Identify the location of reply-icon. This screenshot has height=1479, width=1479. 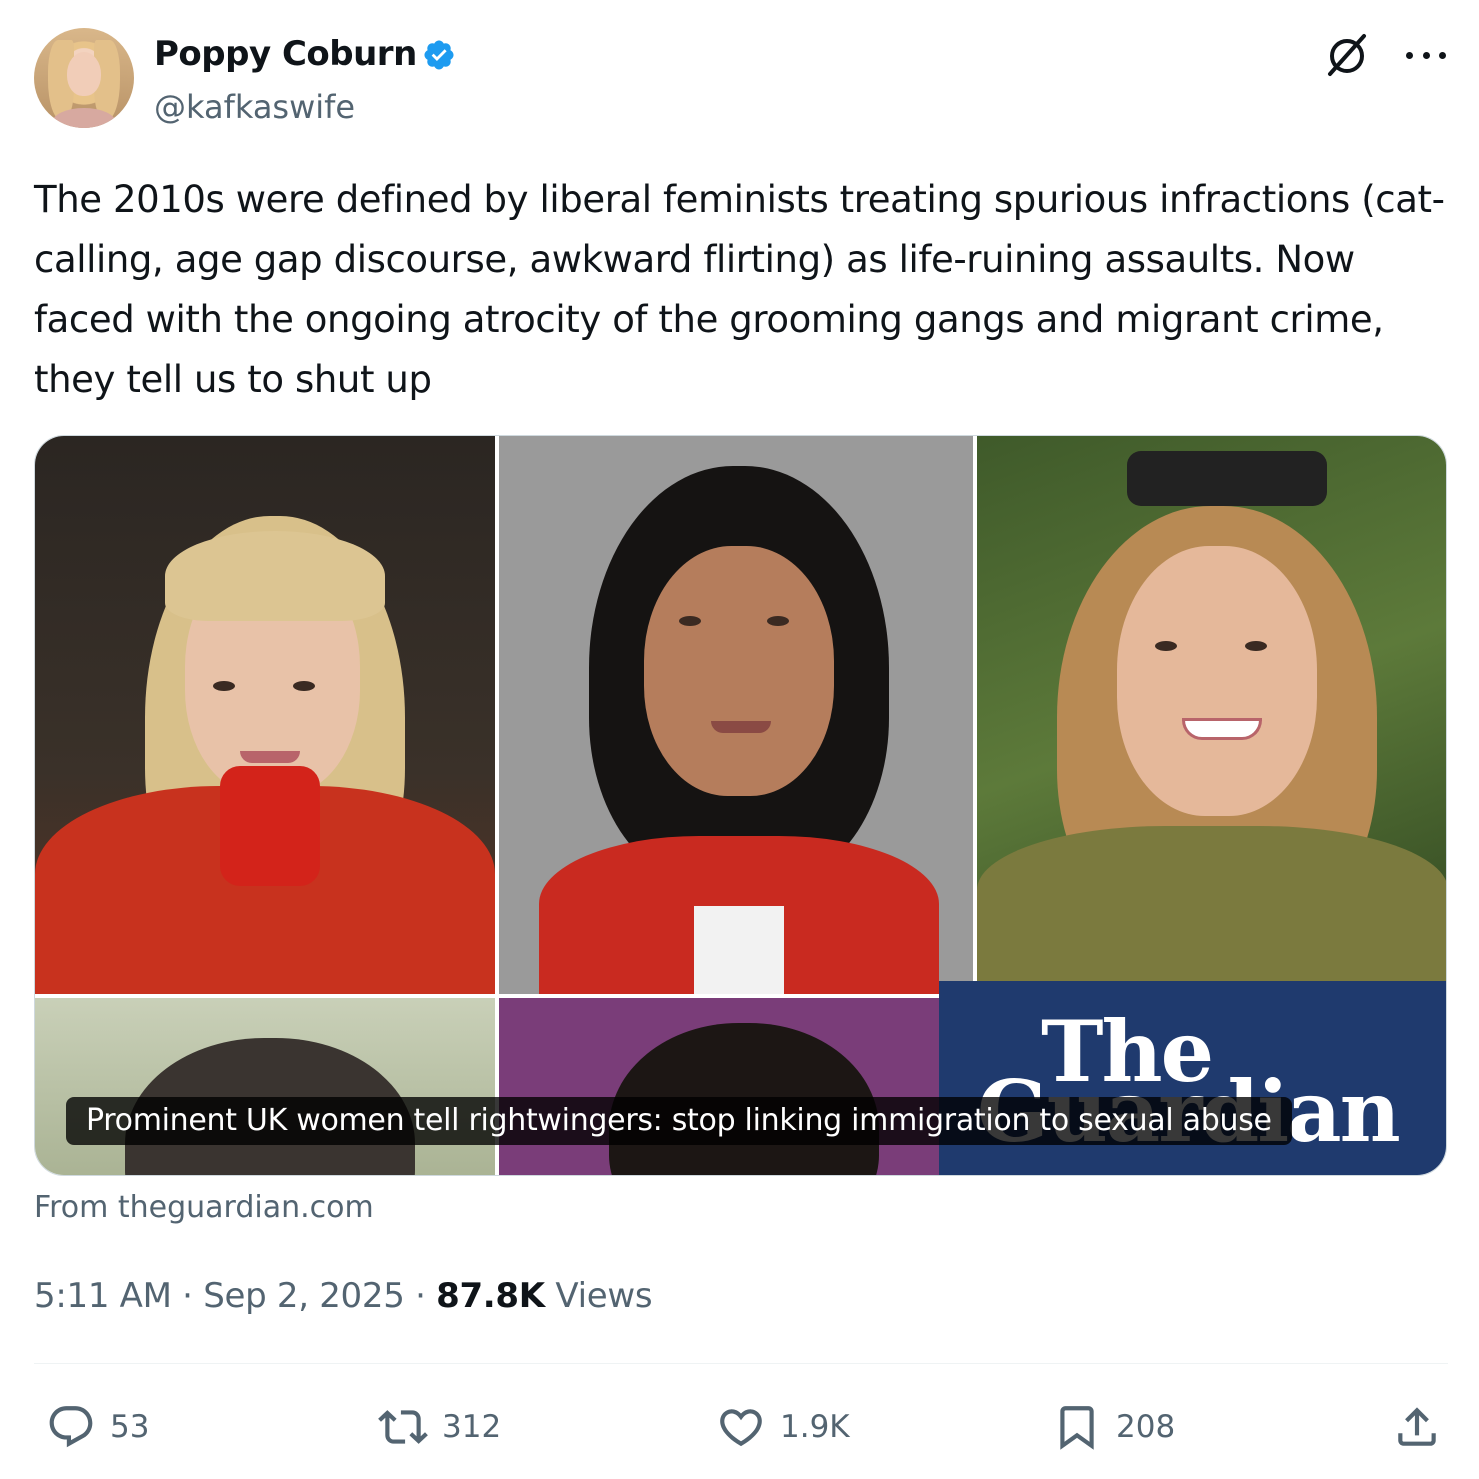
(71, 1427).